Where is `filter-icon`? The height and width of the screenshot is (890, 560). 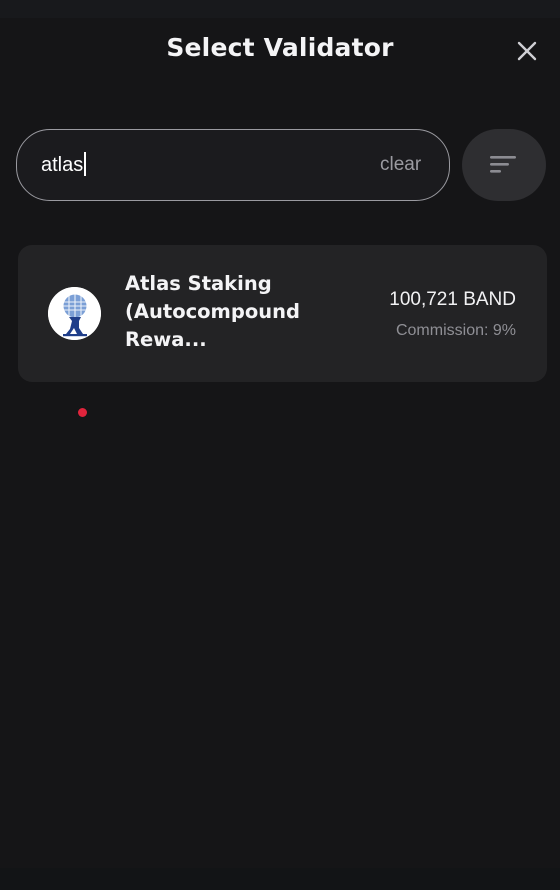
filter-icon is located at coordinates (503, 164).